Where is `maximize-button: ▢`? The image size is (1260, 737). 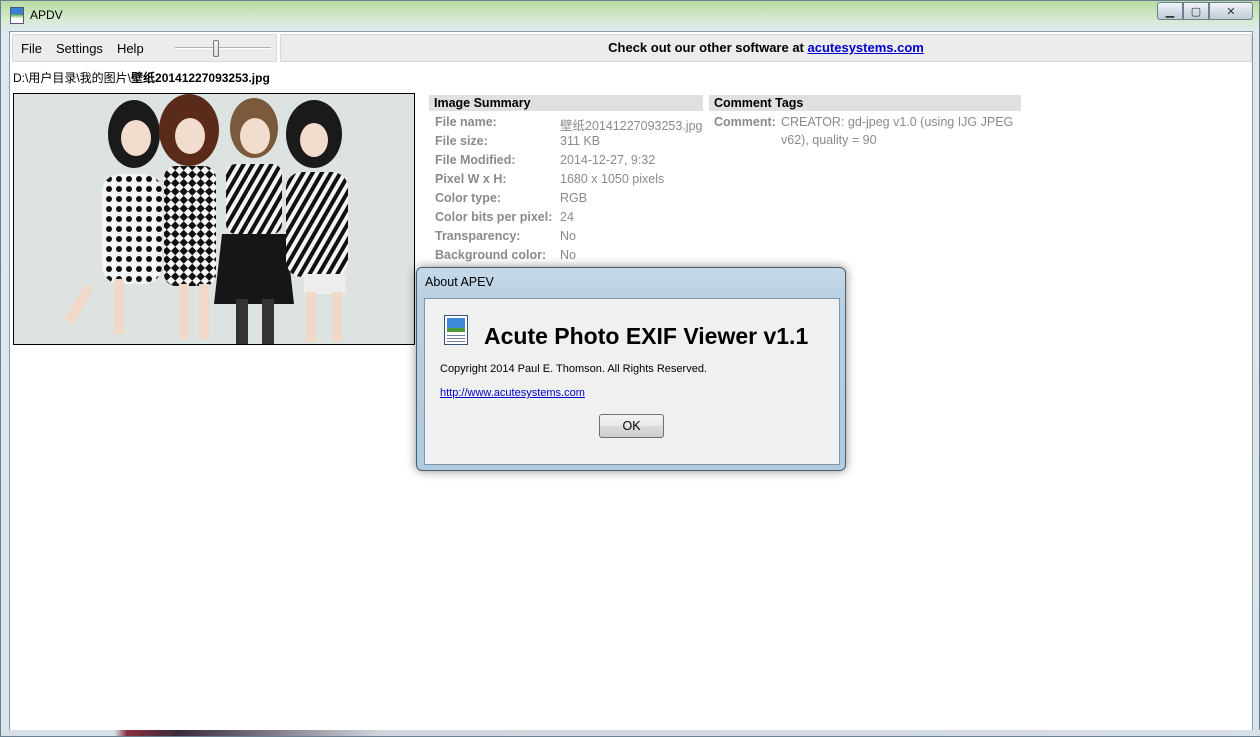
maximize-button: ▢ is located at coordinates (1196, 11).